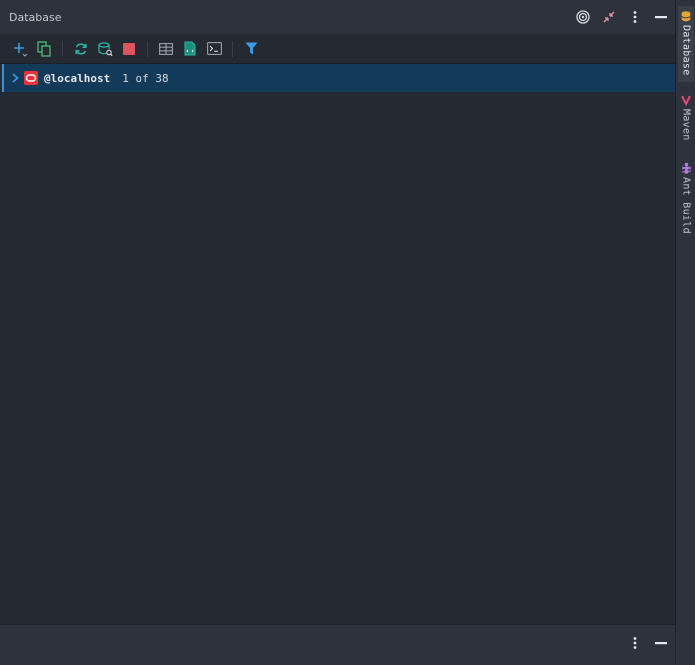 The width and height of the screenshot is (695, 665). I want to click on schema-count: 1 of 38, so click(145, 78).